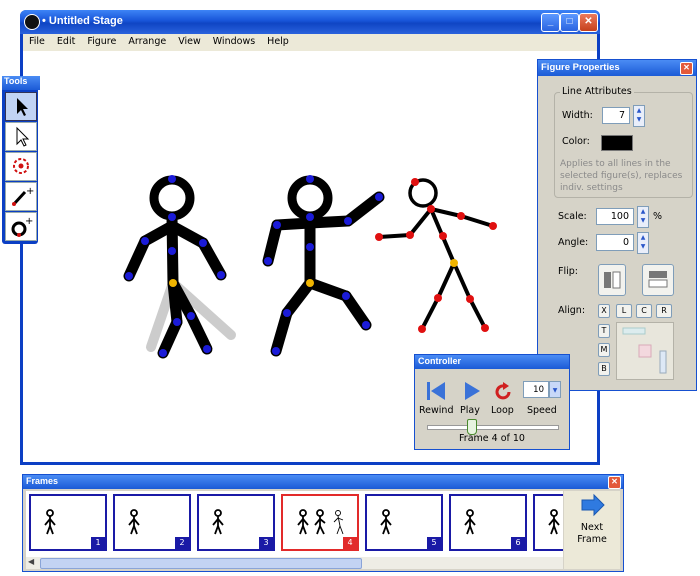 The height and width of the screenshot is (576, 700). Describe the element at coordinates (569, 22) in the screenshot. I see `maximize-button: □` at that location.